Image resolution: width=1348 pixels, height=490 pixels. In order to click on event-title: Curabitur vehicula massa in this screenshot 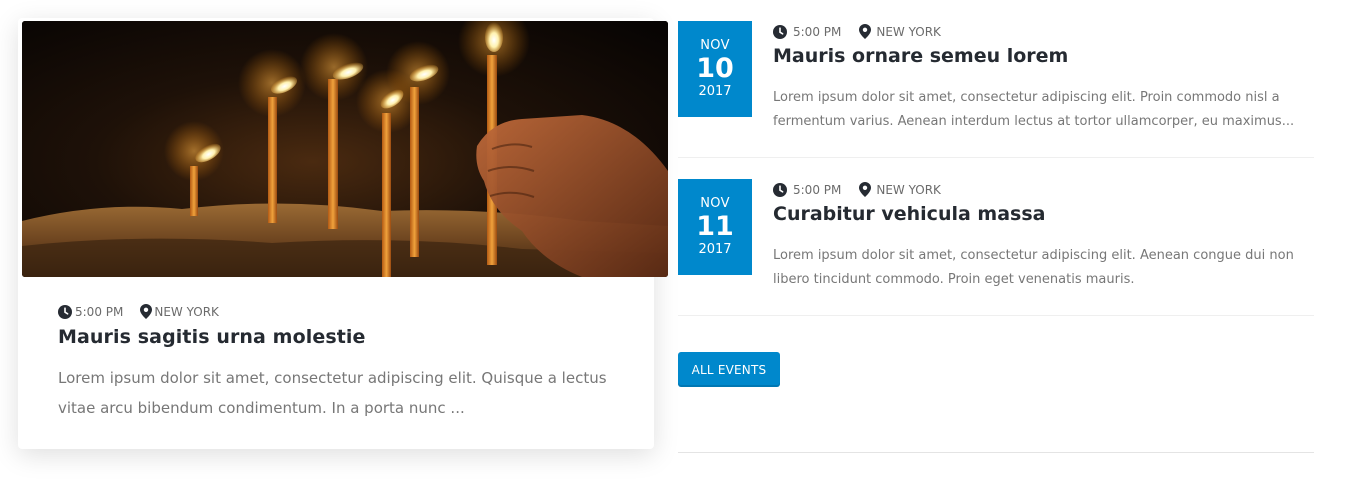, I will do `click(909, 214)`.